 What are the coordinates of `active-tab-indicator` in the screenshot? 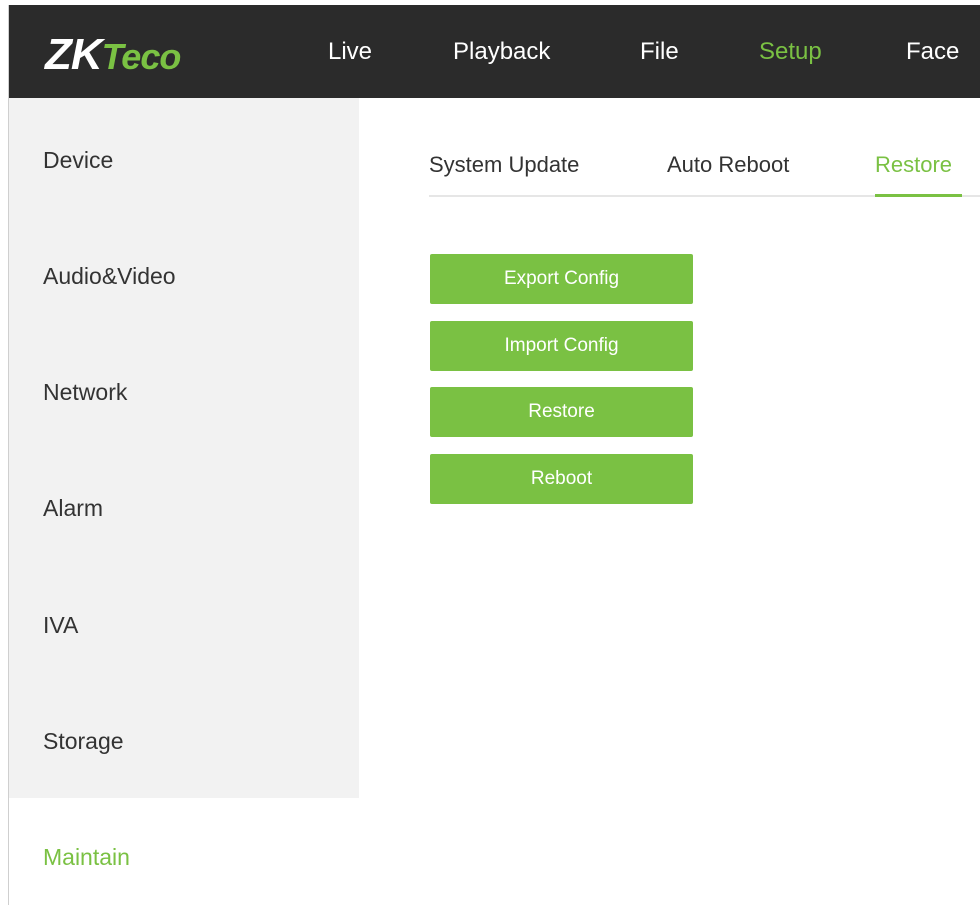 It's located at (918, 195).